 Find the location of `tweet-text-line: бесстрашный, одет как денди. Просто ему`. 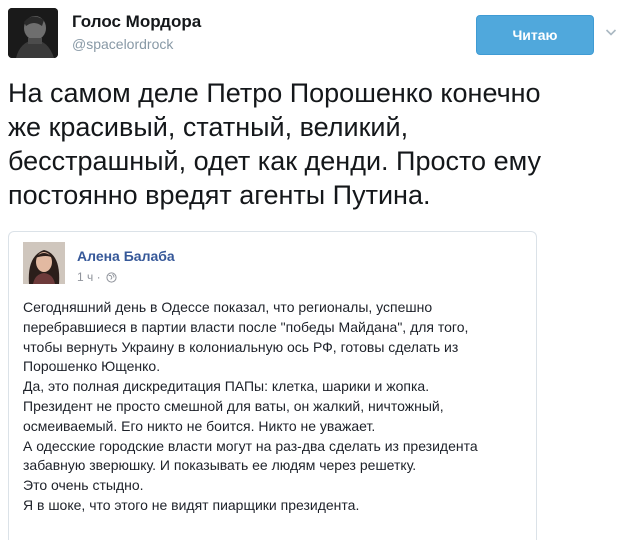

tweet-text-line: бесстрашный, одет как денди. Просто ему is located at coordinates (274, 161).